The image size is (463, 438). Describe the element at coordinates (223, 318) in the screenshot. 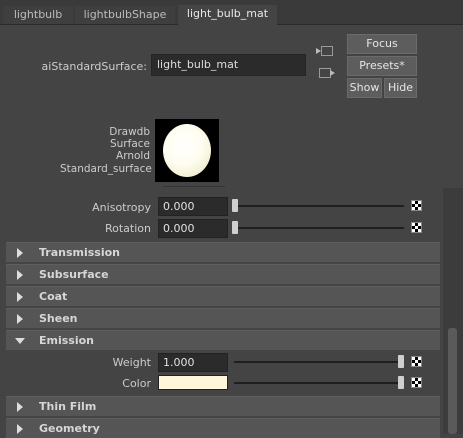

I see `section-sheen: Sheen` at that location.